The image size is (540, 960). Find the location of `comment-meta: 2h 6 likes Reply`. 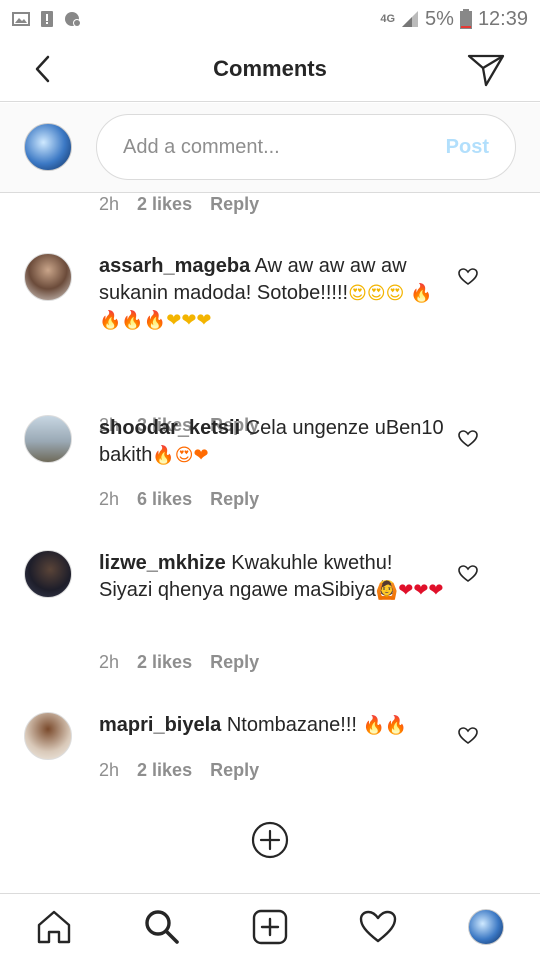

comment-meta: 2h 6 likes Reply is located at coordinates (179, 499).